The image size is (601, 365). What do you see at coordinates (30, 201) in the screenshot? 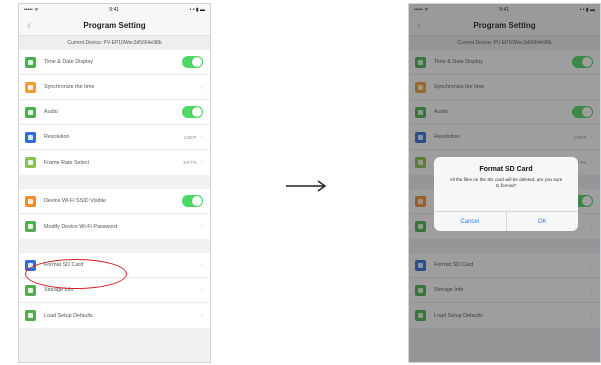
I see `wifi-icon` at bounding box center [30, 201].